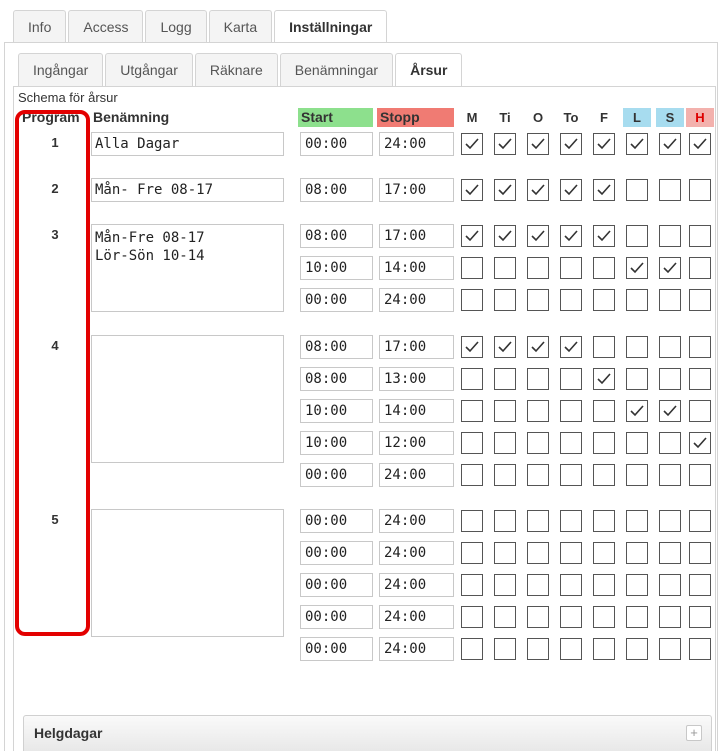  I want to click on tab-info: Info, so click(40, 26).